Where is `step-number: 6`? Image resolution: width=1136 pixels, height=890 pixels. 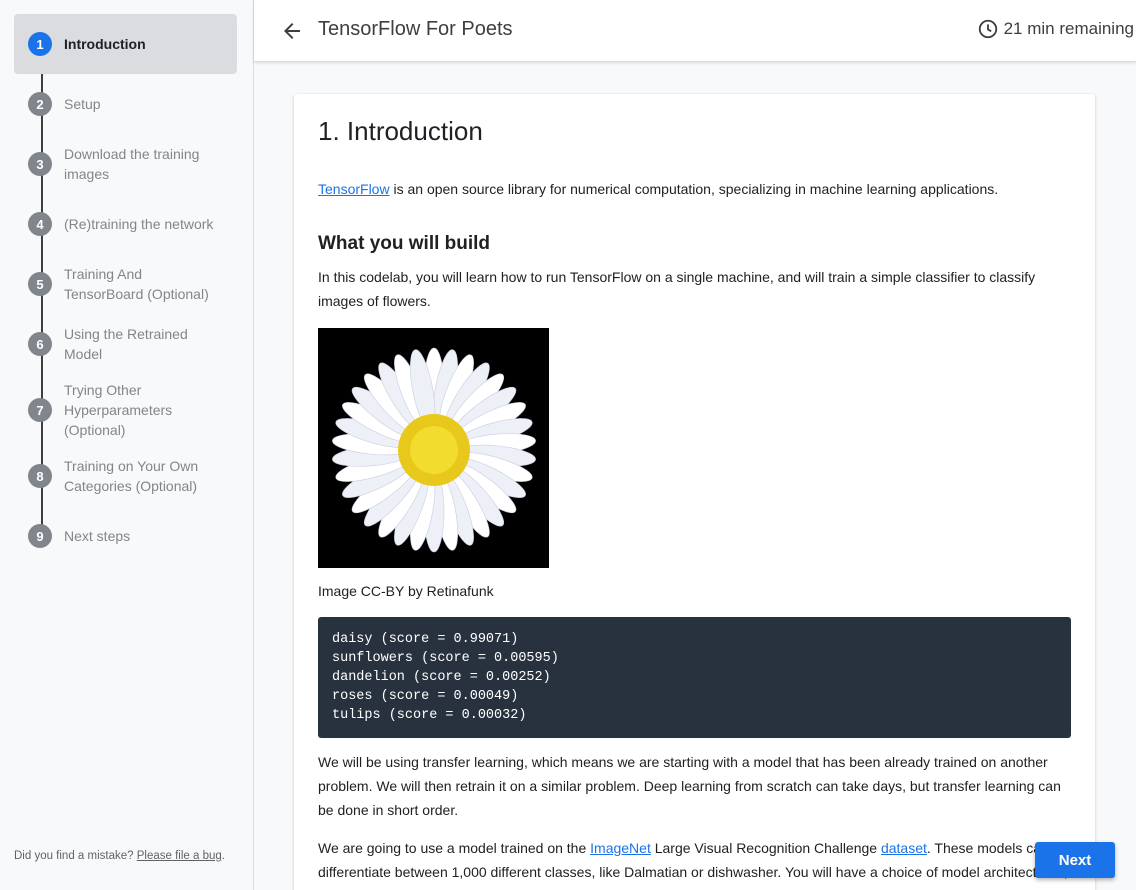
step-number: 6 is located at coordinates (40, 344).